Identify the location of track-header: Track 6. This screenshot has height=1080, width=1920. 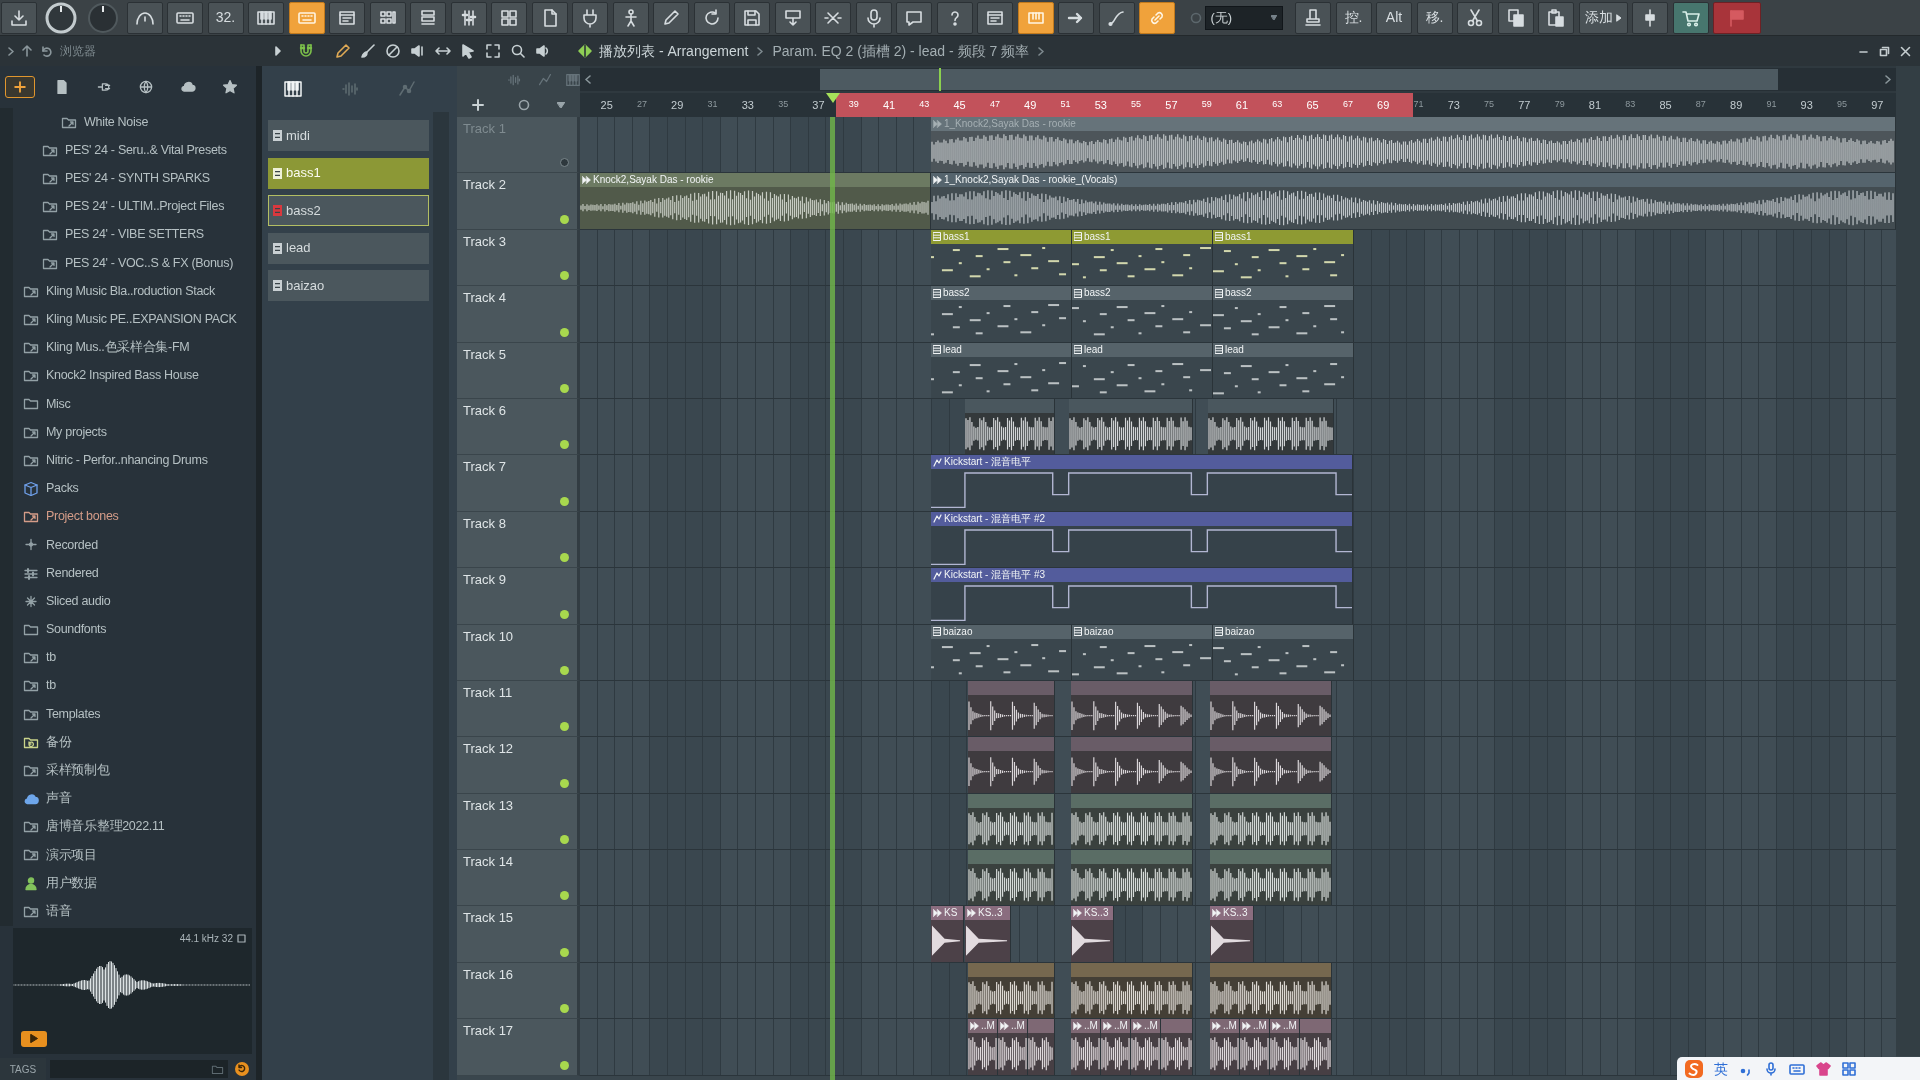
(518, 427).